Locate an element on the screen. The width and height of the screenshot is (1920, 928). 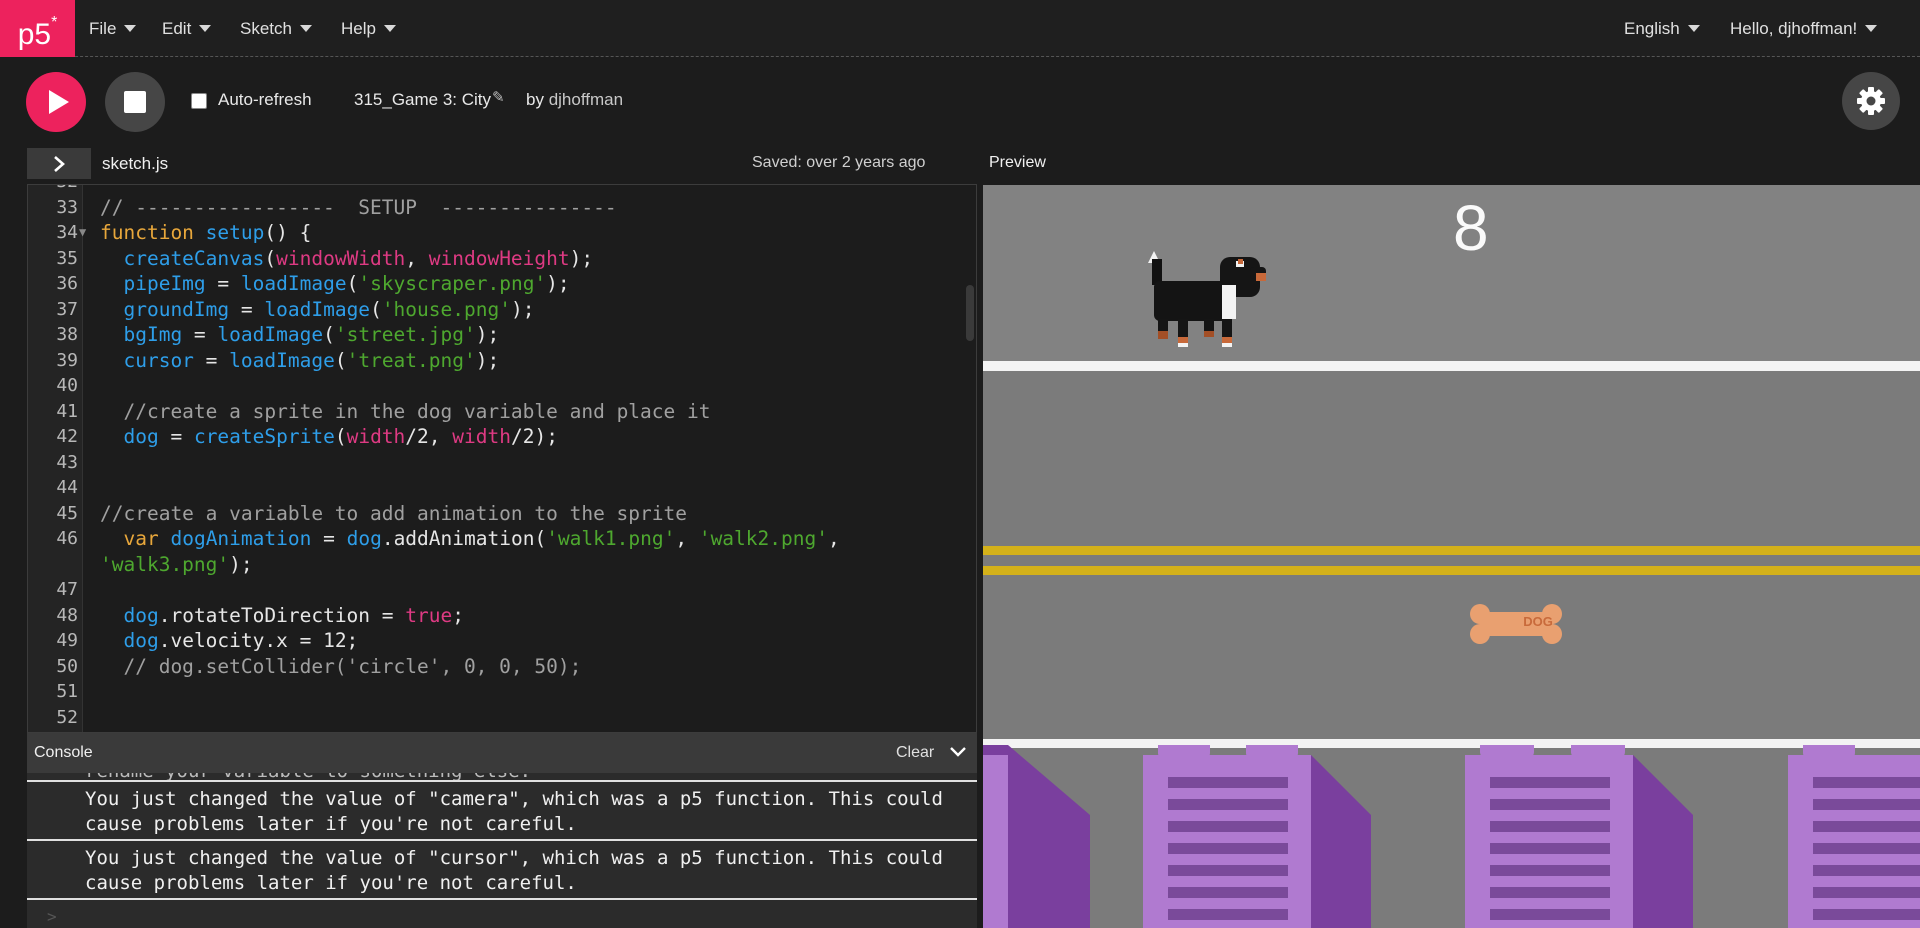
file-tab-sketch-js: sketch.js is located at coordinates (135, 164).